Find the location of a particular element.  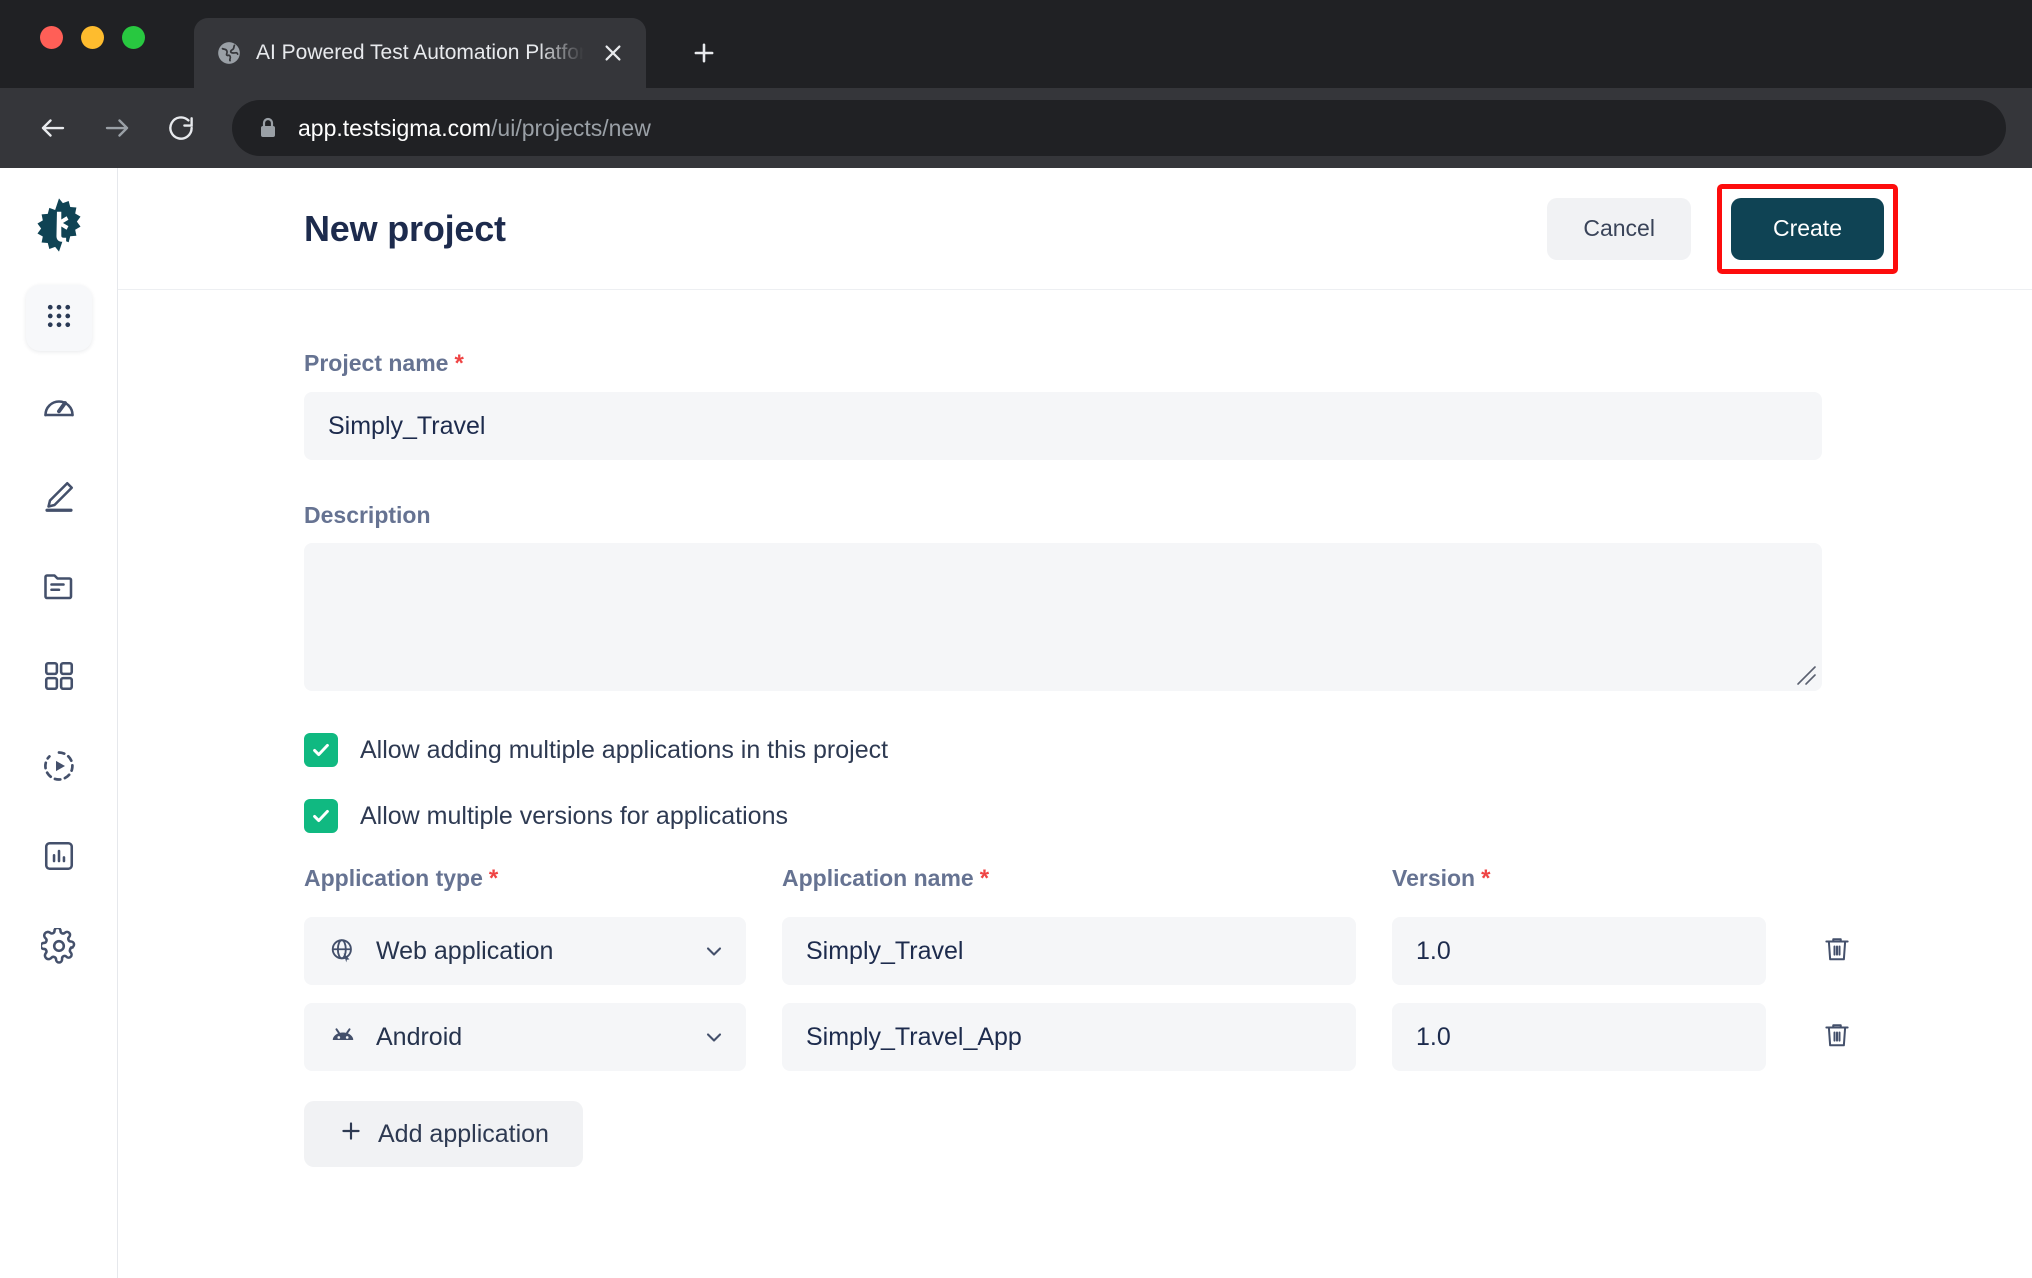

folder-lines-icon is located at coordinates (59, 588).